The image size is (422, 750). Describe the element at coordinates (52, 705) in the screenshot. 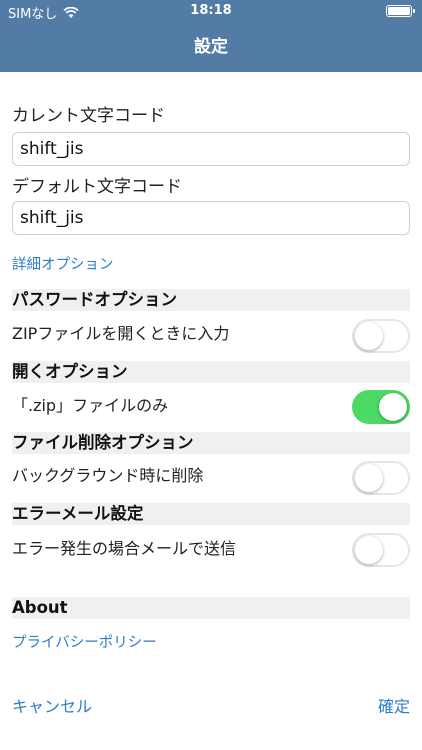

I see `cancel-button: キャンセル` at that location.